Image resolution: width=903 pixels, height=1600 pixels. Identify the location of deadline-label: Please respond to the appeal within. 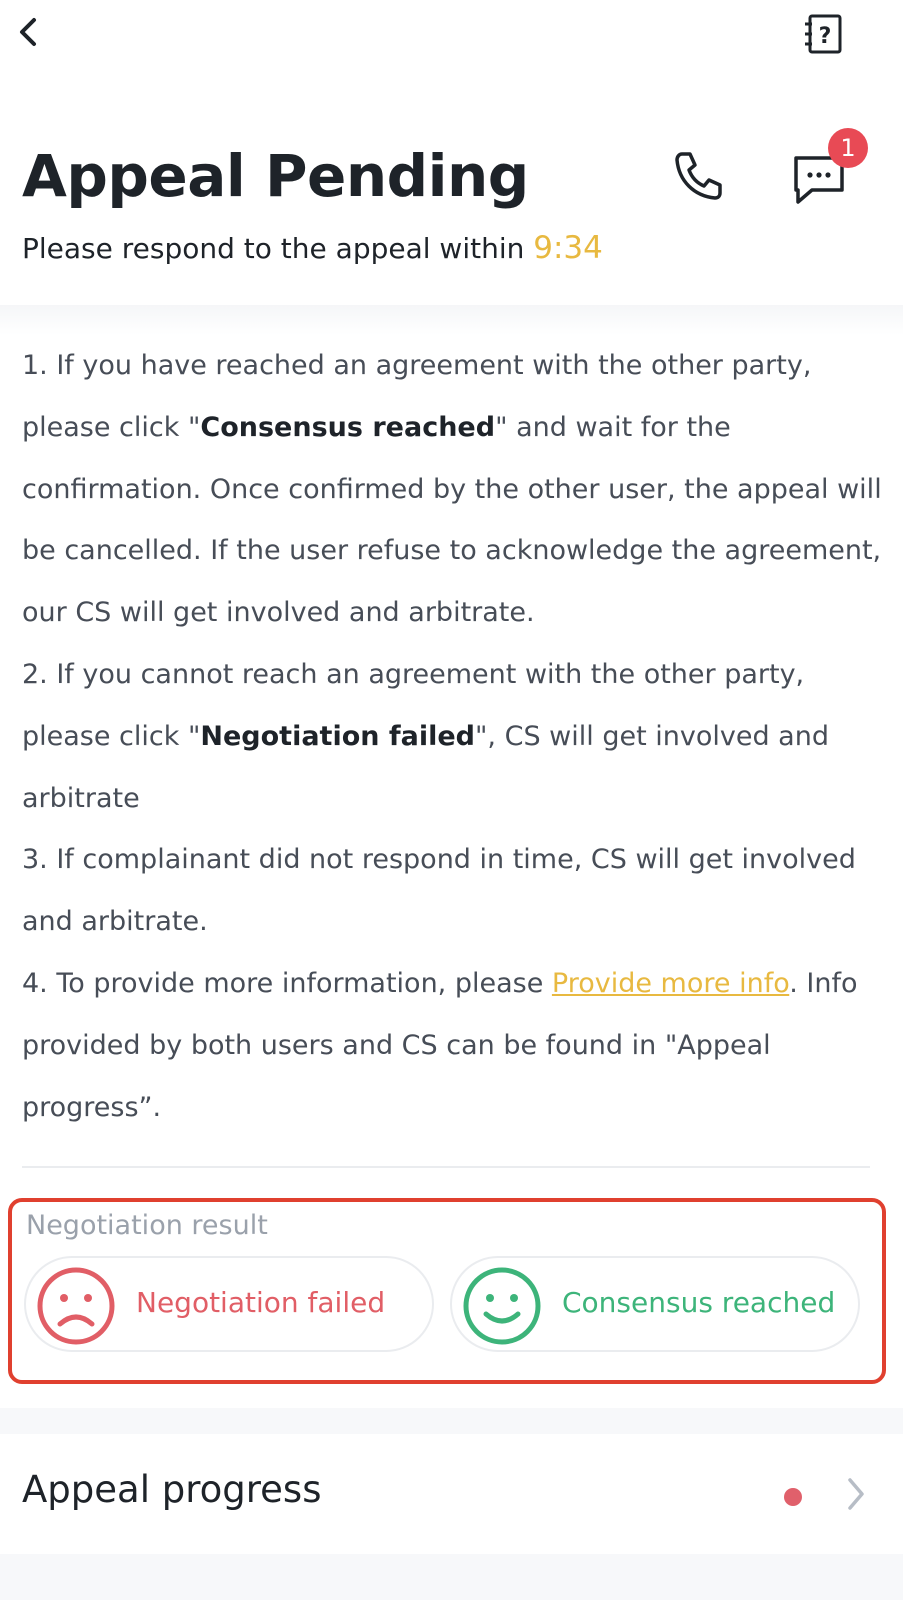
(278, 248).